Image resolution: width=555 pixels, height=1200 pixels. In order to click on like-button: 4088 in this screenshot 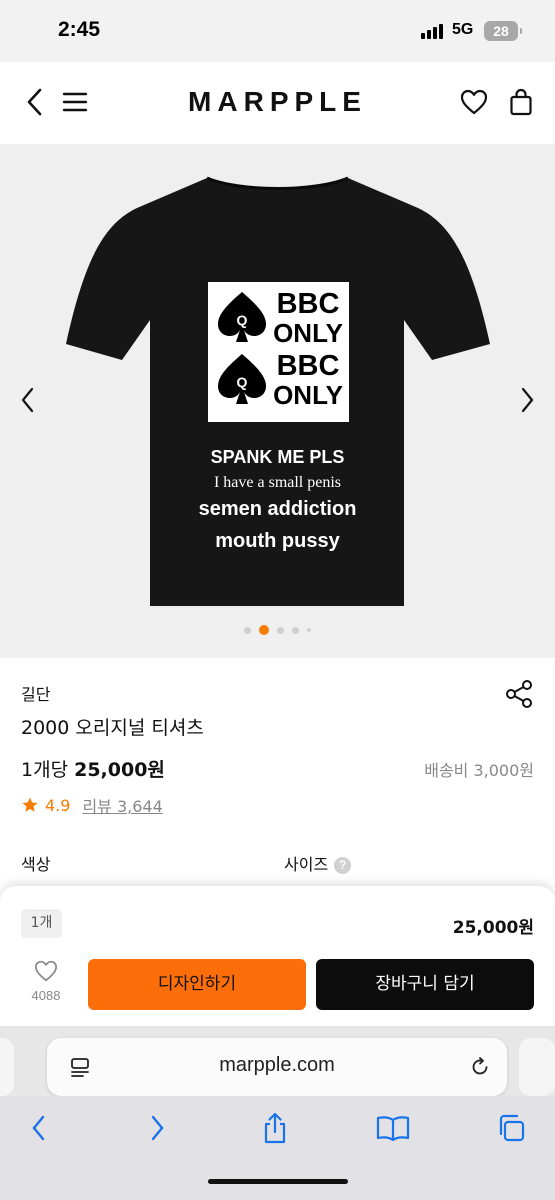, I will do `click(46, 981)`.